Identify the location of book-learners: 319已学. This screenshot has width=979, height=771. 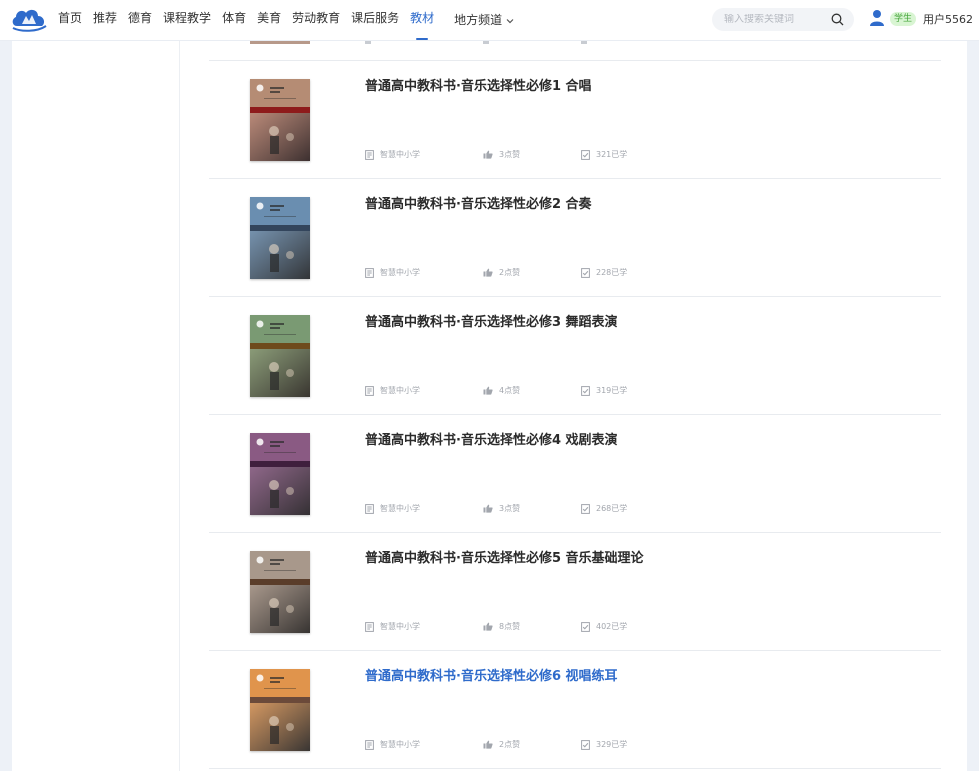
(604, 390).